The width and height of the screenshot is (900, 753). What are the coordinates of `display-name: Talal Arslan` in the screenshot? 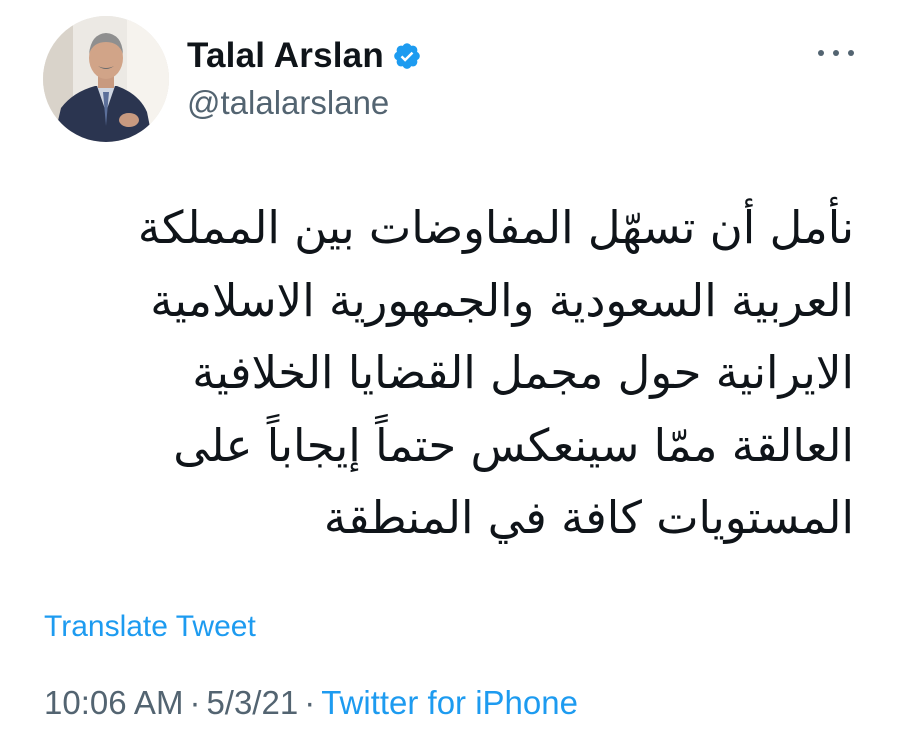 It's located at (285, 56).